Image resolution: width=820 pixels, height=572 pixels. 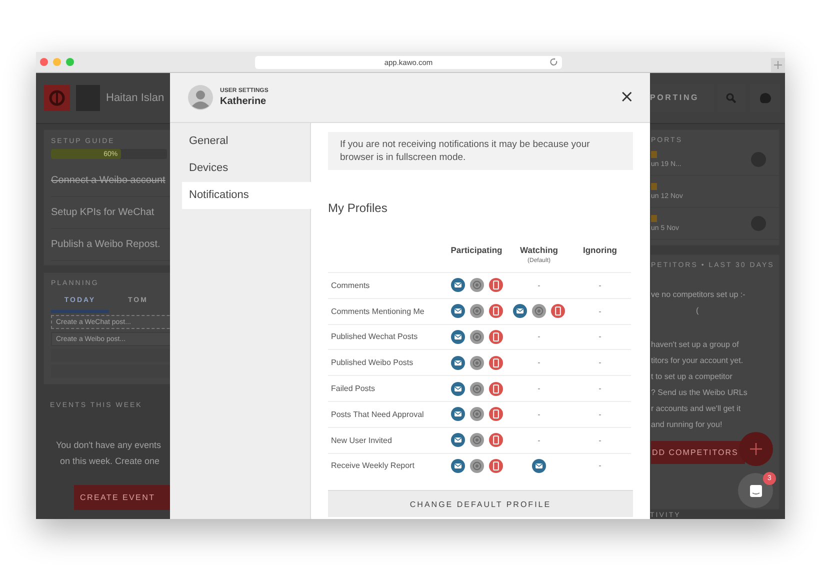 I want to click on avatar-icon, so click(x=200, y=97).